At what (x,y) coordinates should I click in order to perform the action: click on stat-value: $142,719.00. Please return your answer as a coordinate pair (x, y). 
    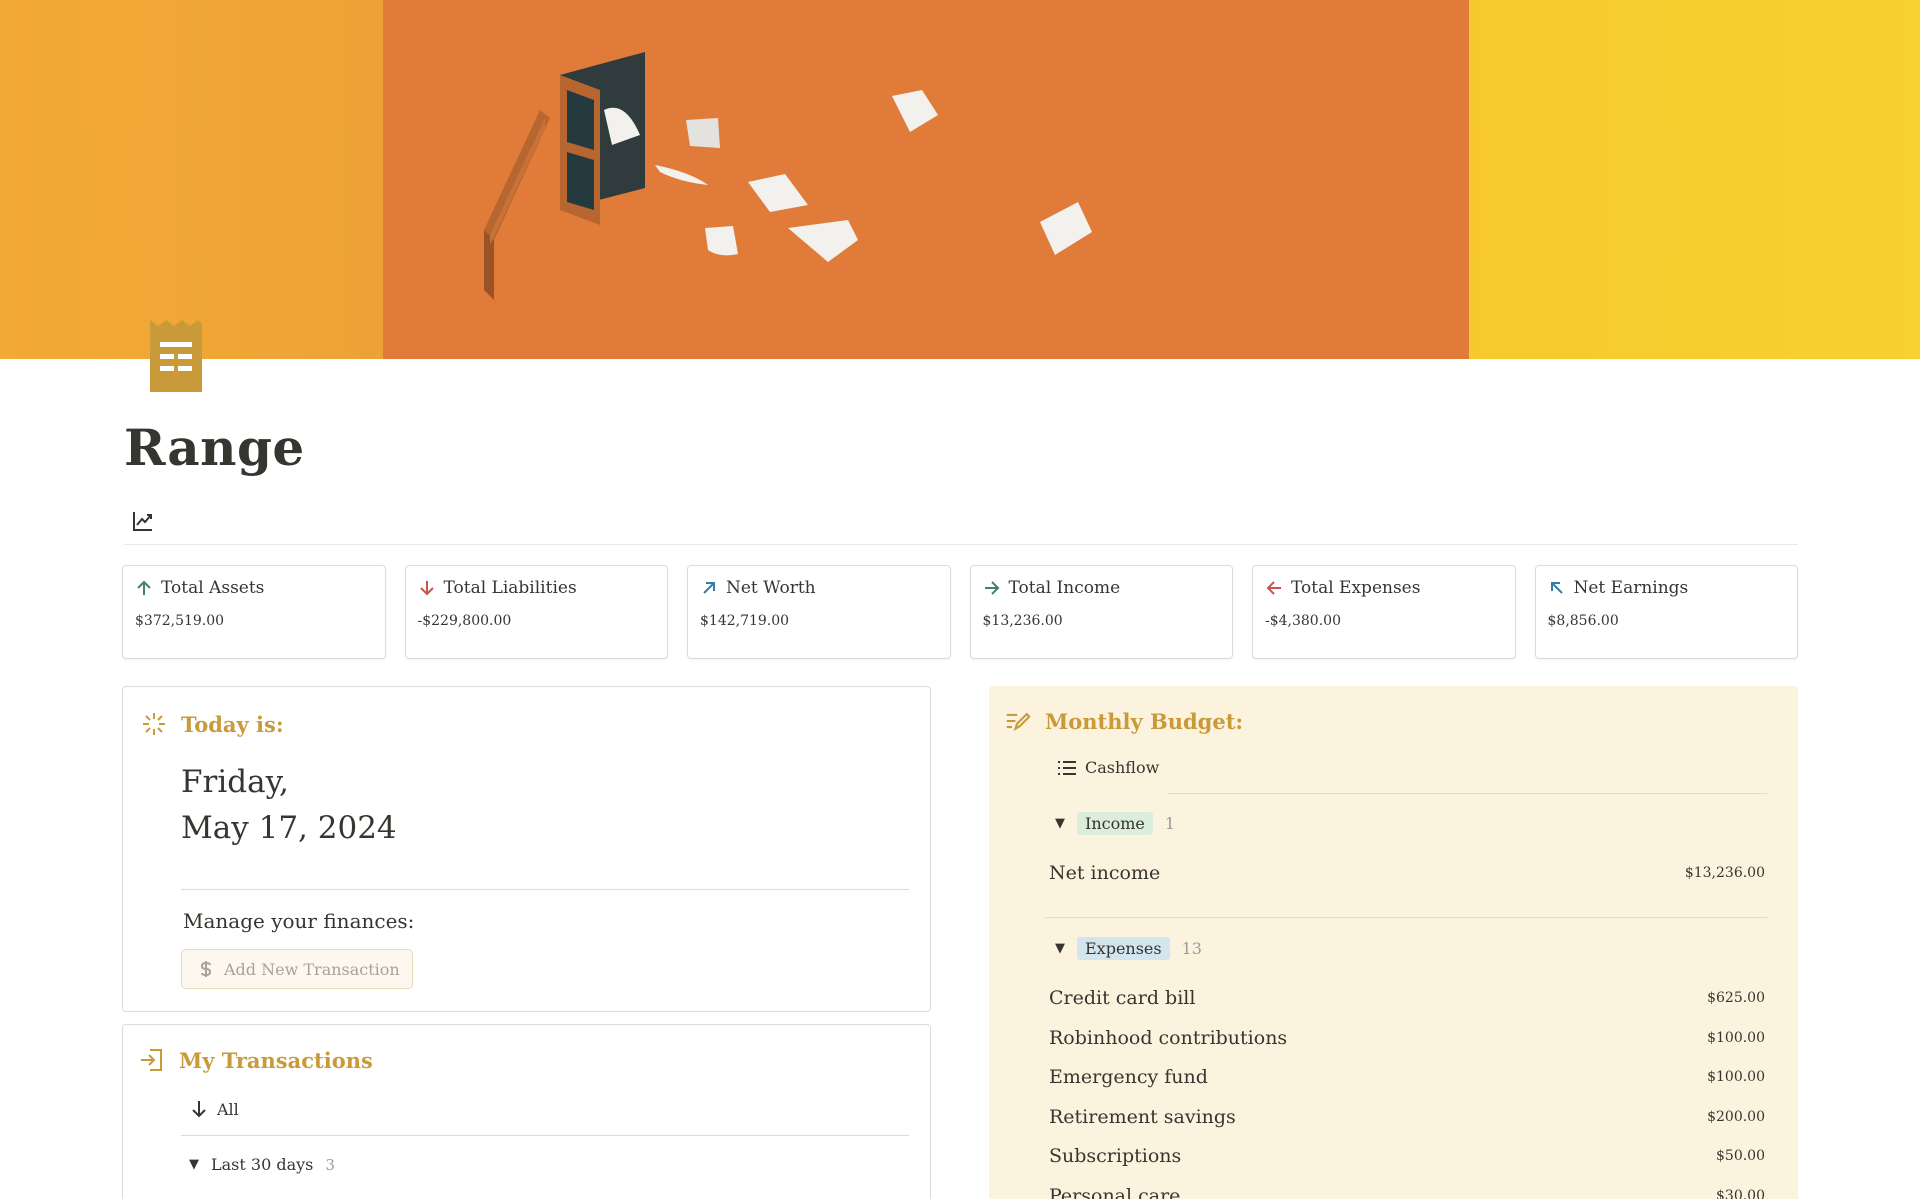
    Looking at the image, I should click on (745, 621).